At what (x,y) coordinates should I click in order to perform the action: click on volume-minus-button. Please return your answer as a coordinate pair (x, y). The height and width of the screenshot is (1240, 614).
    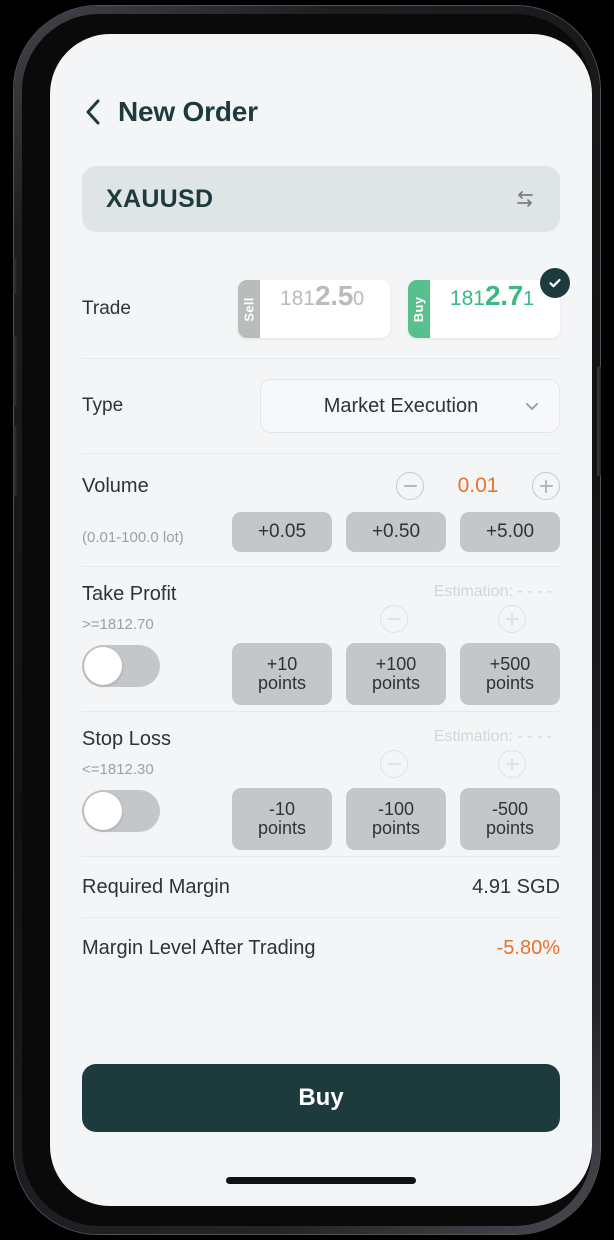
    Looking at the image, I should click on (410, 486).